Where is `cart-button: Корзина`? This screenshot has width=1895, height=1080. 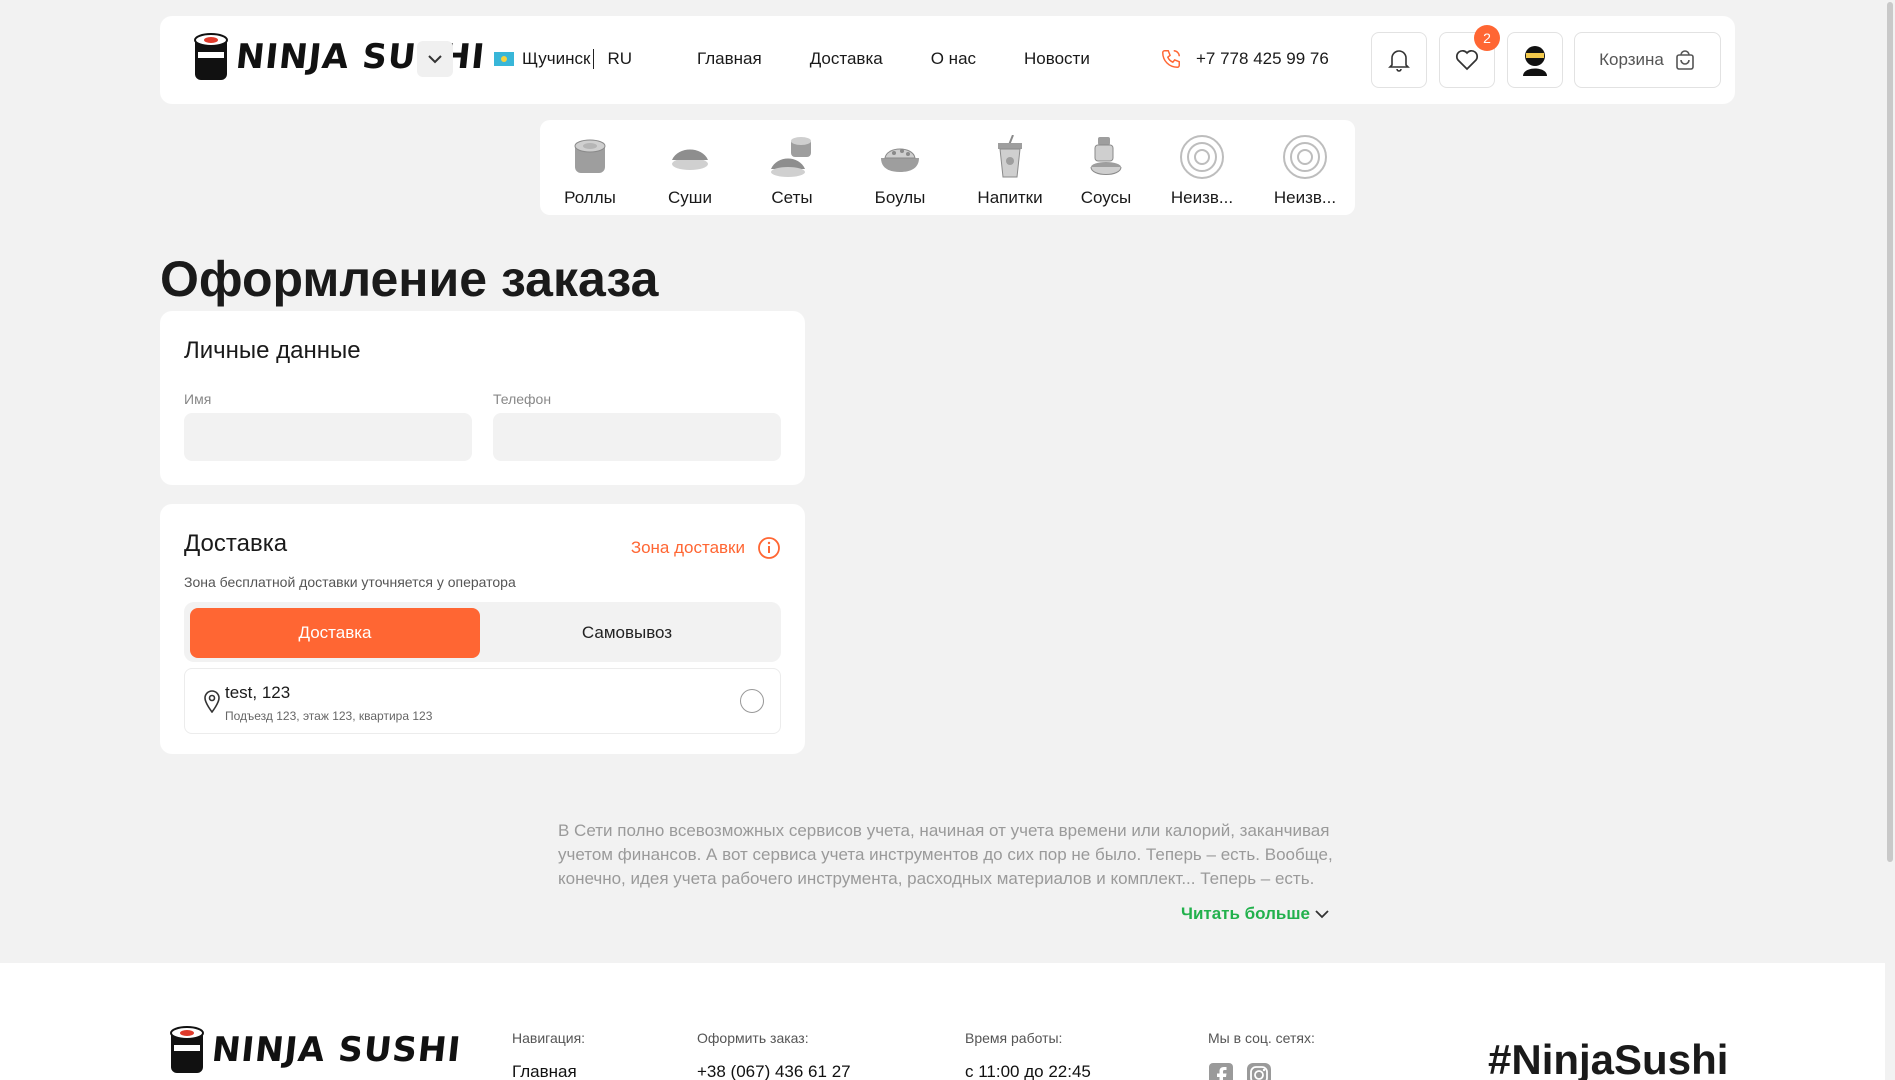 cart-button: Корзина is located at coordinates (1647, 60).